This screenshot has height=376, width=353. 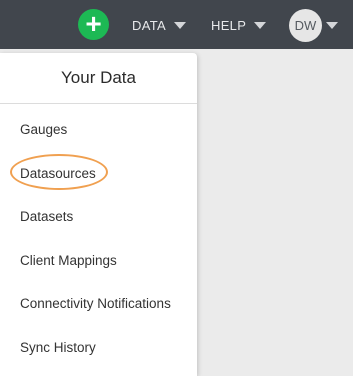 What do you see at coordinates (68, 260) in the screenshot?
I see `menu-item-client-mappings: Client Mappings` at bounding box center [68, 260].